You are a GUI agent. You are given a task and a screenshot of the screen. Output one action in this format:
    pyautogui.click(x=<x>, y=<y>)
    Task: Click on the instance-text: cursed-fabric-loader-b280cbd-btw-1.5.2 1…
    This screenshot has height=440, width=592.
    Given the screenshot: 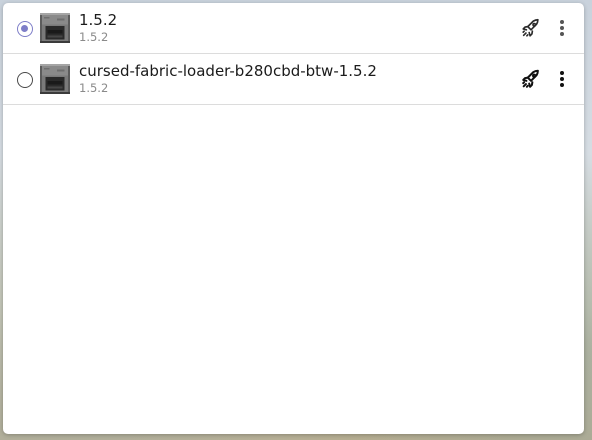 What is the action you would take?
    pyautogui.click(x=228, y=78)
    